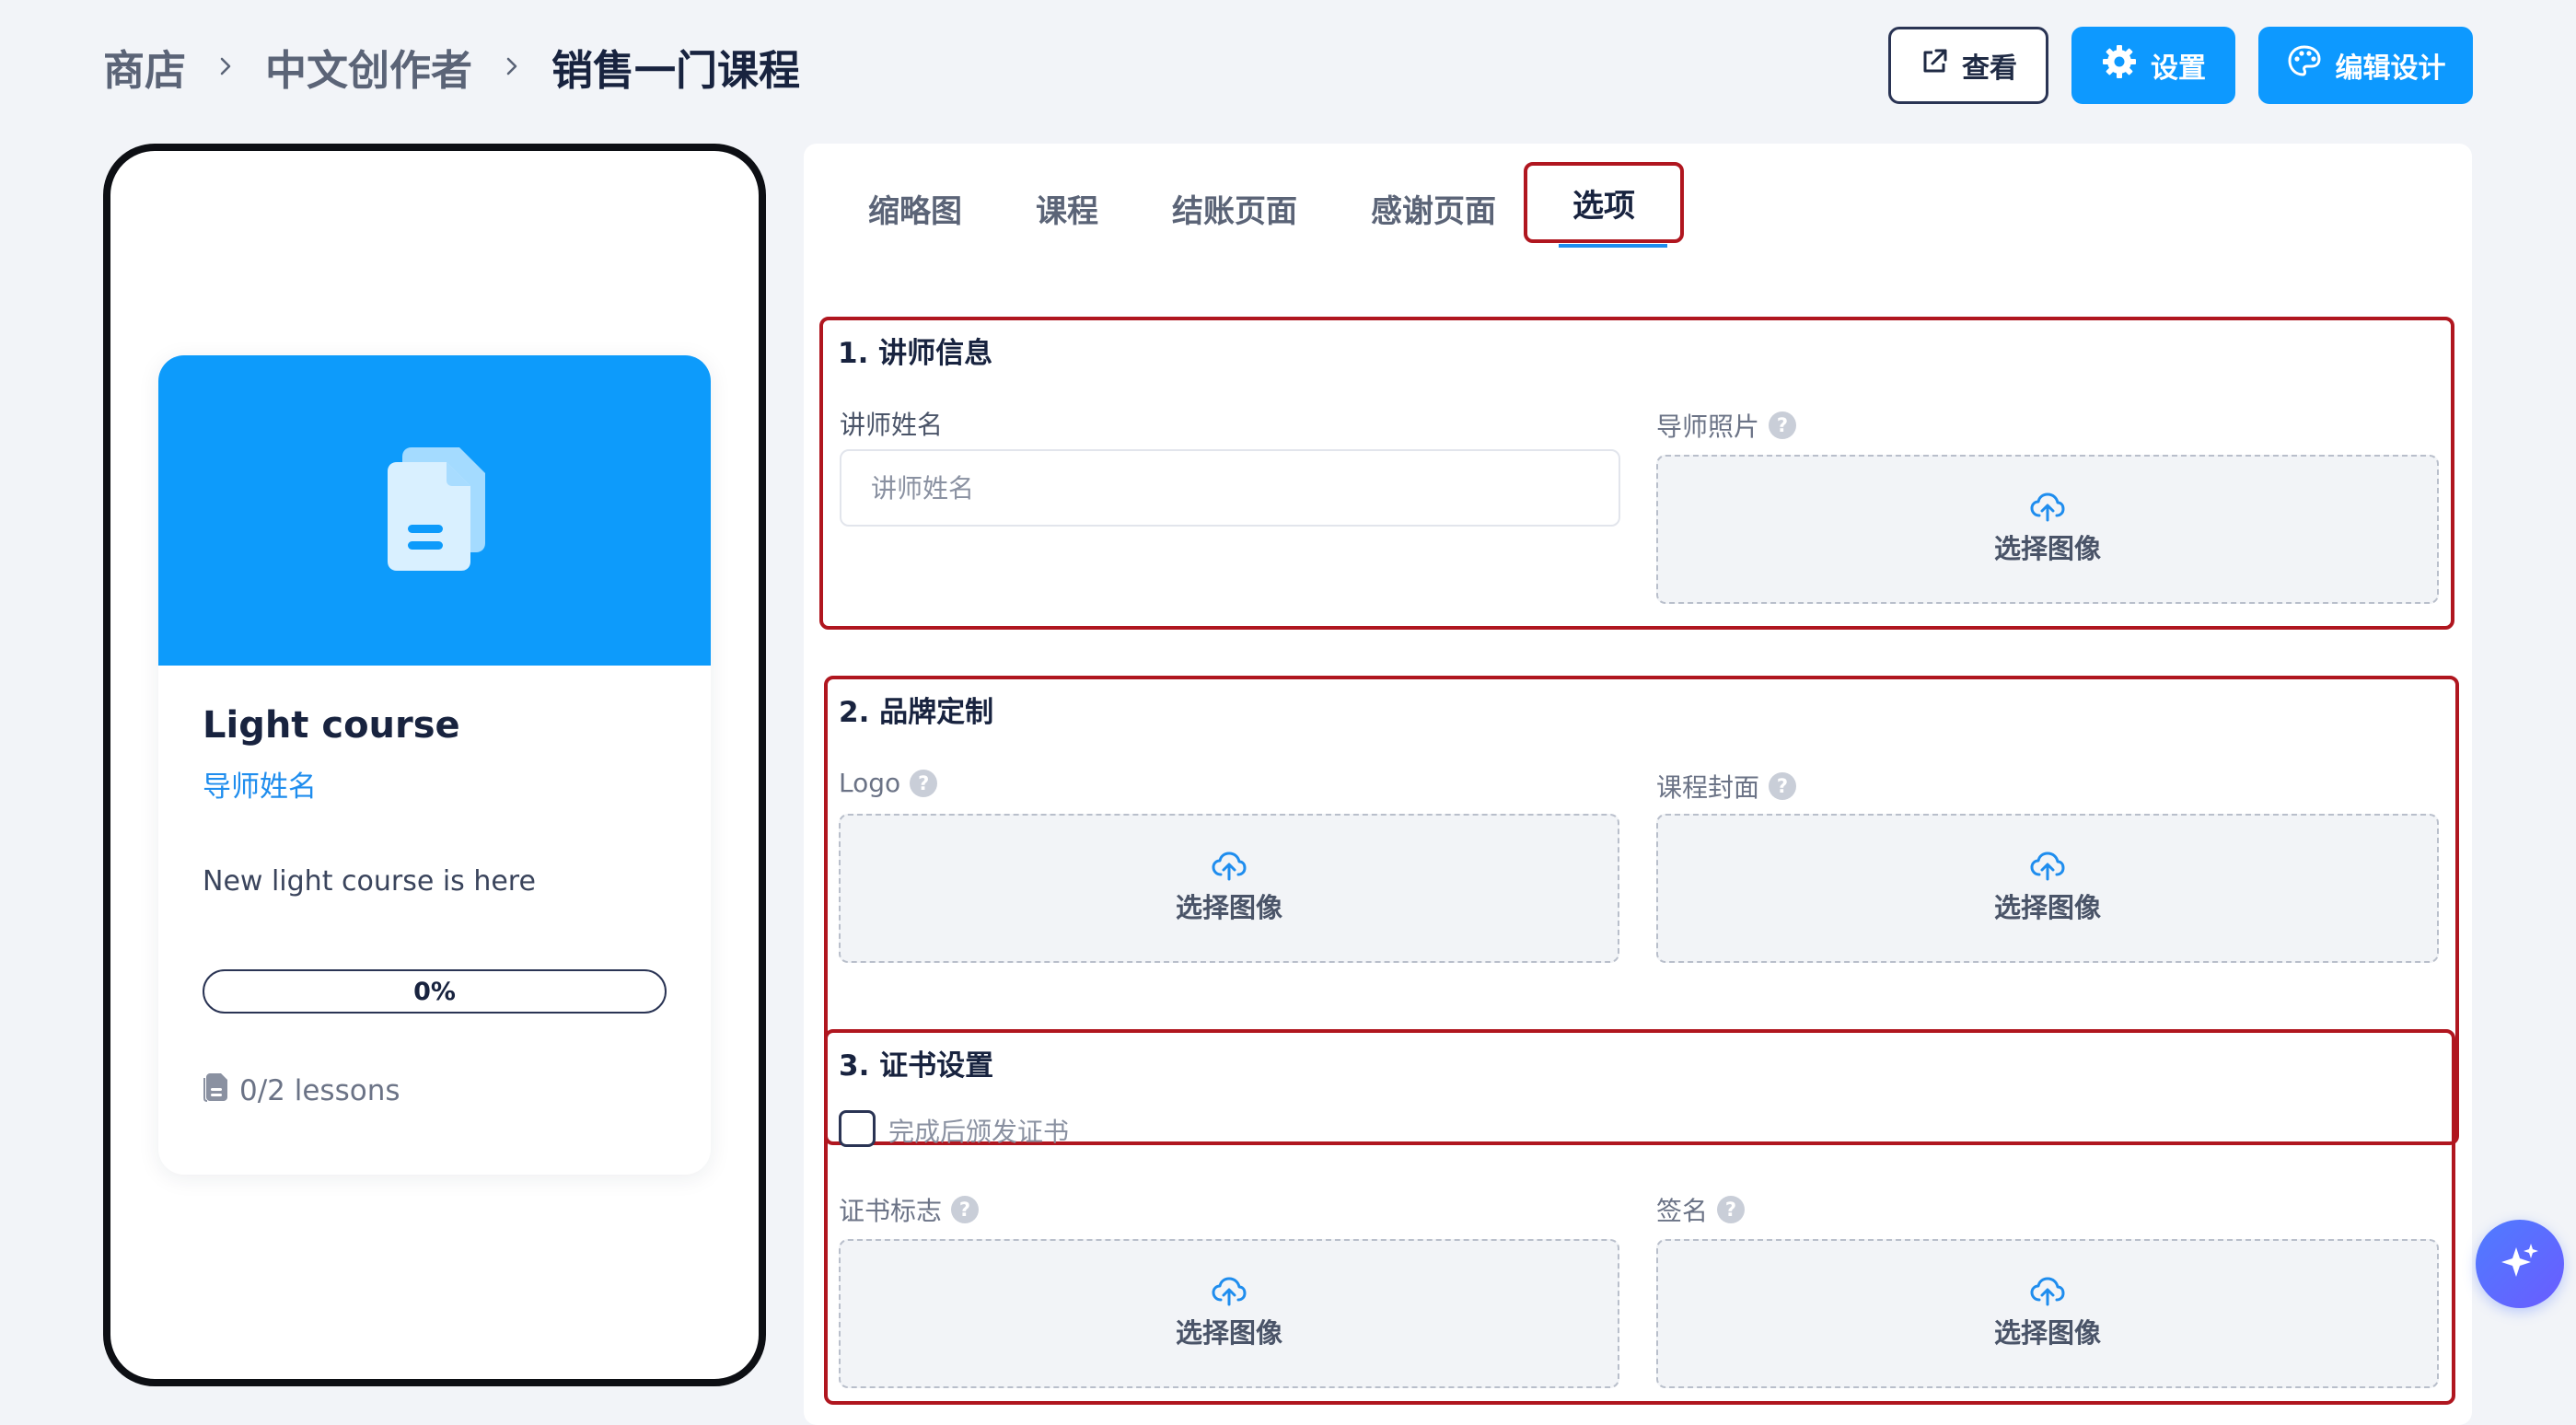  What do you see at coordinates (260, 787) in the screenshot?
I see `course-instructor: 导师姓名` at bounding box center [260, 787].